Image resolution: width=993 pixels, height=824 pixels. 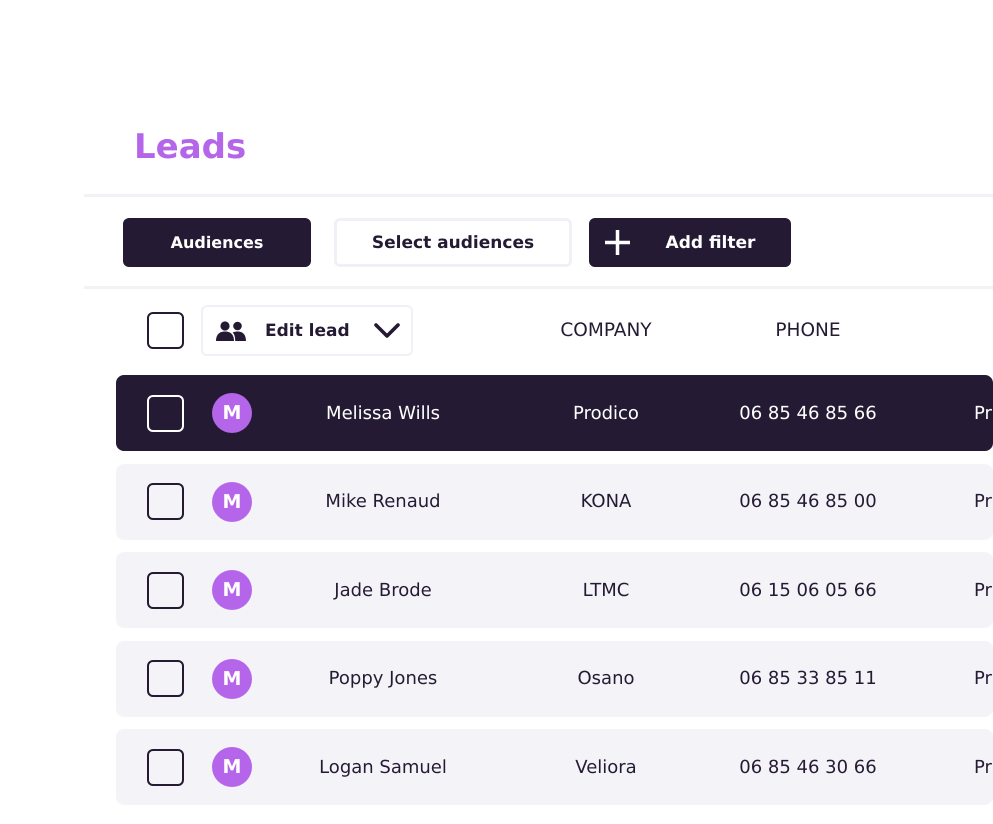 I want to click on column-header: PHONE, so click(x=808, y=330).